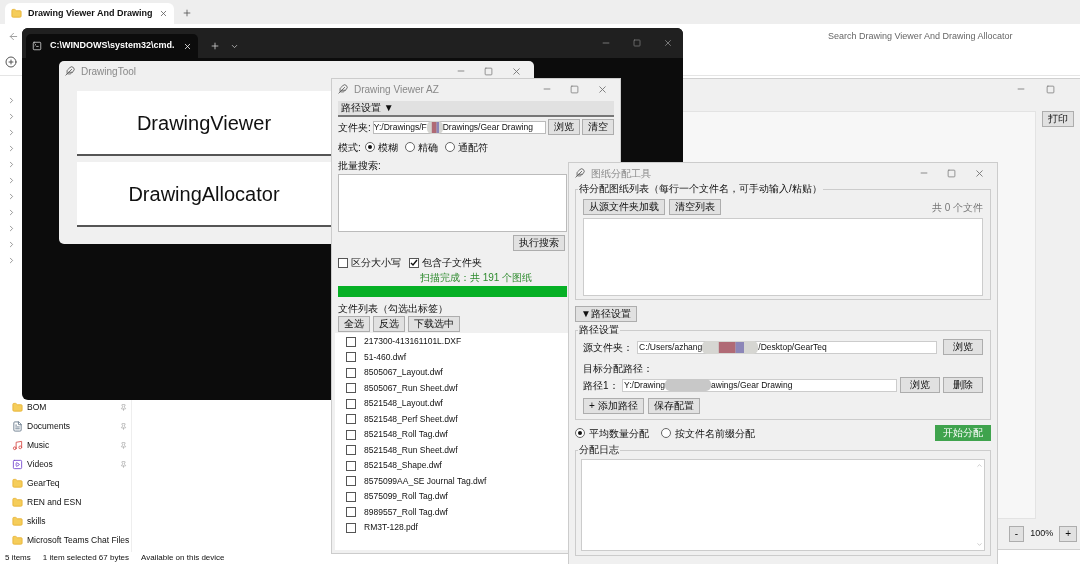 This screenshot has width=1080, height=564. I want to click on zoom-out-button: -, so click(1016, 534).